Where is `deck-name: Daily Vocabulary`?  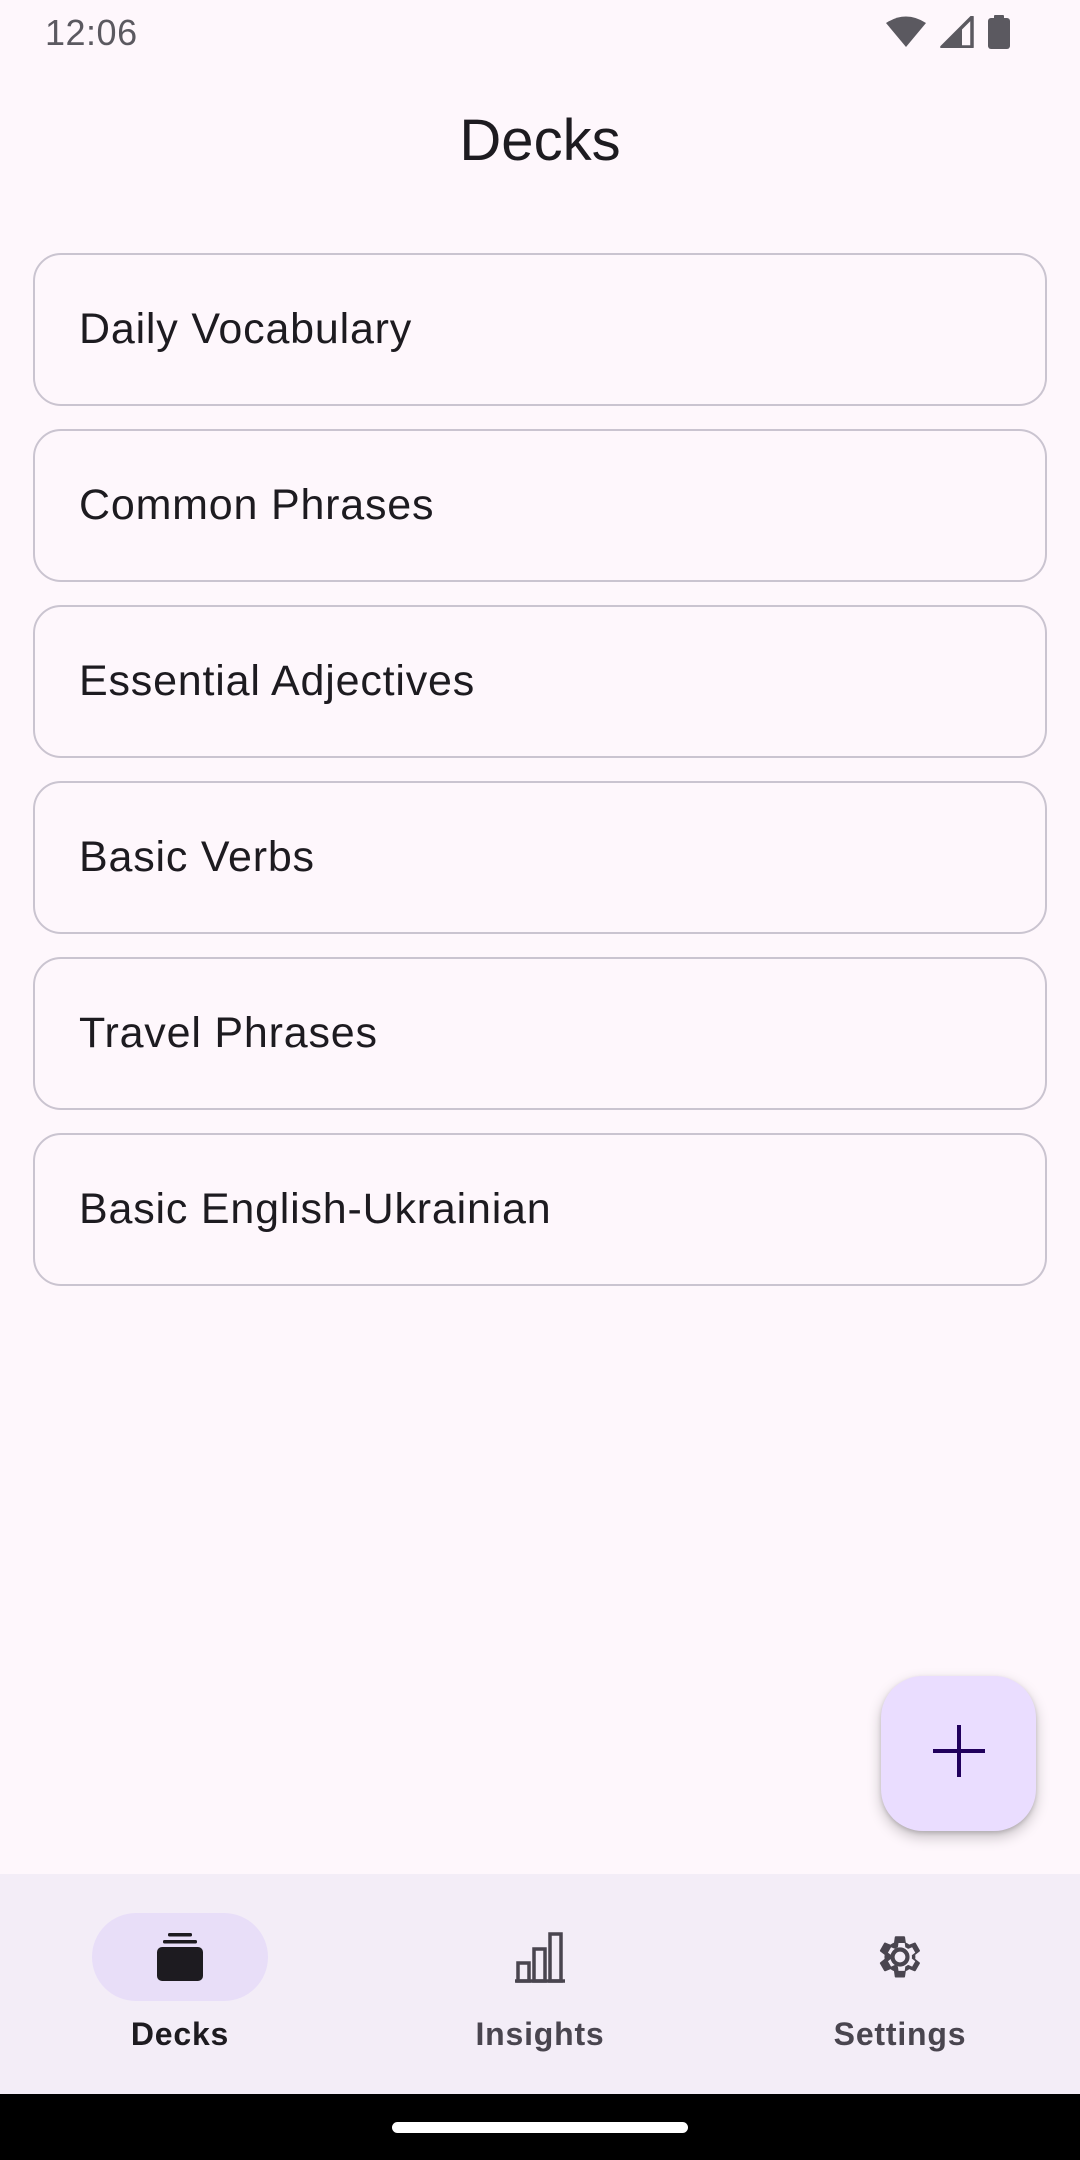 deck-name: Daily Vocabulary is located at coordinates (246, 329).